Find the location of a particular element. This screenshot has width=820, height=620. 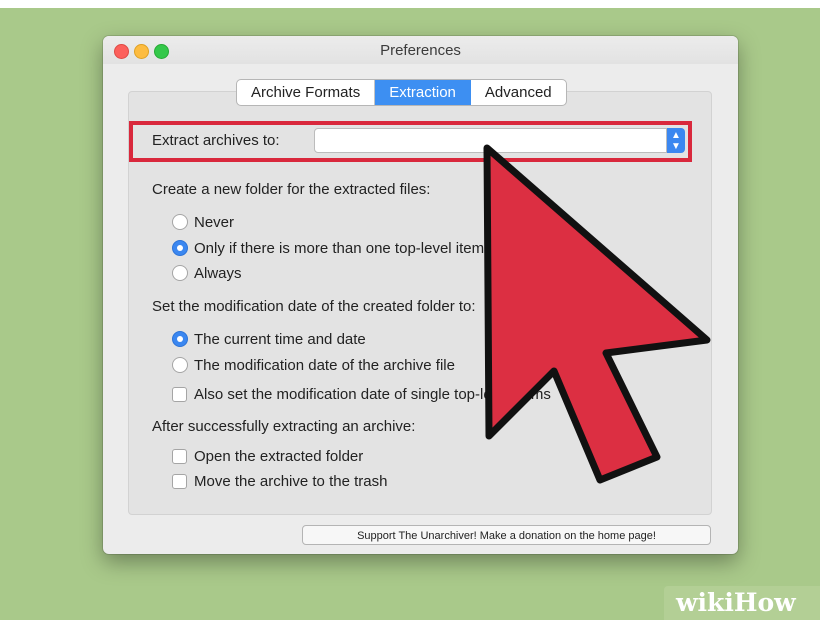

tab-extraction: Extraction is located at coordinates (423, 92).